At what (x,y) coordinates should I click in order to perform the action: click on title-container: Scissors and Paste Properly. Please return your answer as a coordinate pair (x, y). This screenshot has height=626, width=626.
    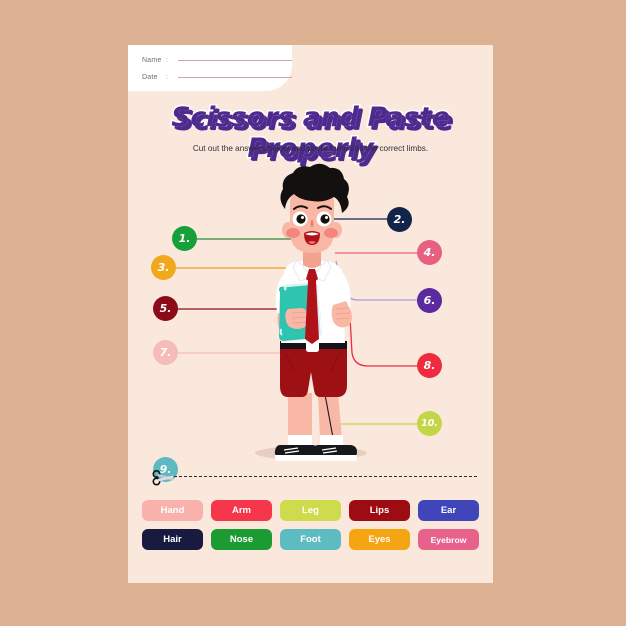
    Looking at the image, I should click on (310, 133).